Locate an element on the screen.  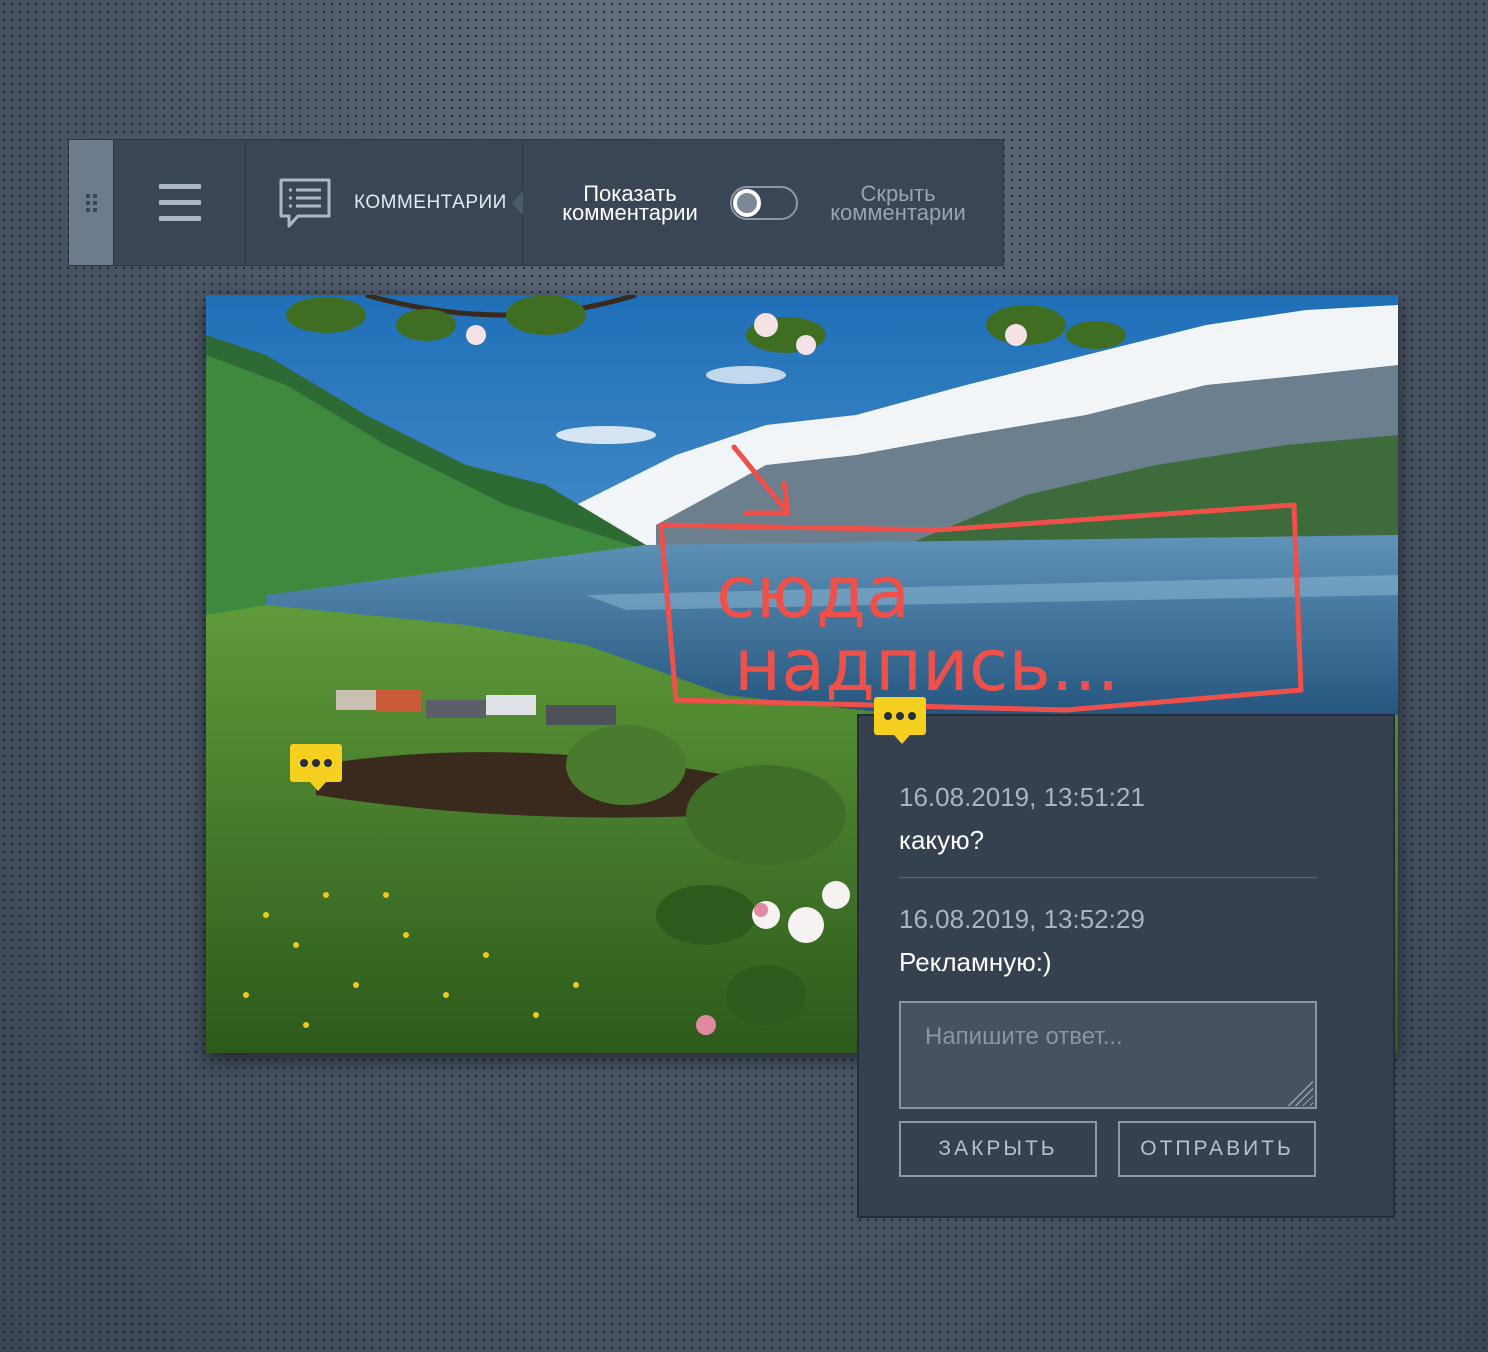
comment-list-icon is located at coordinates (305, 202).